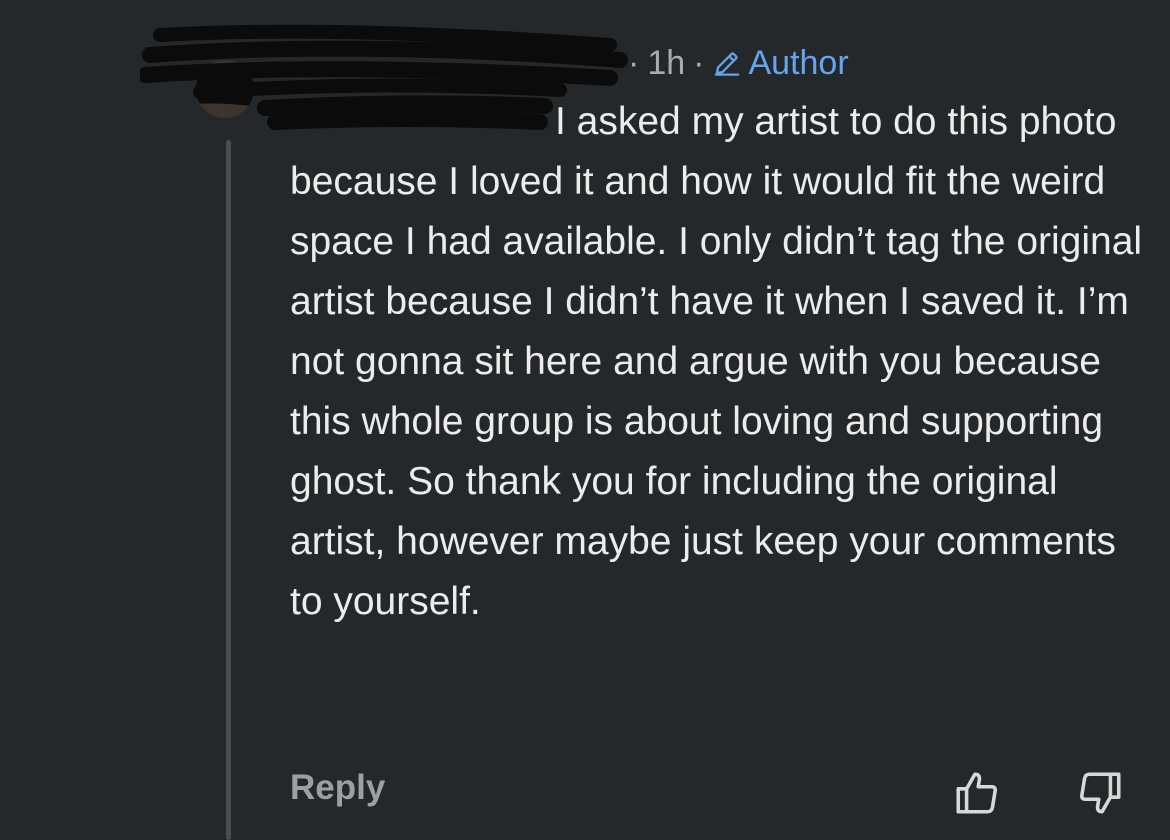 This screenshot has height=840, width=1170. I want to click on comment-meta: · 1h · Author, so click(734, 63).